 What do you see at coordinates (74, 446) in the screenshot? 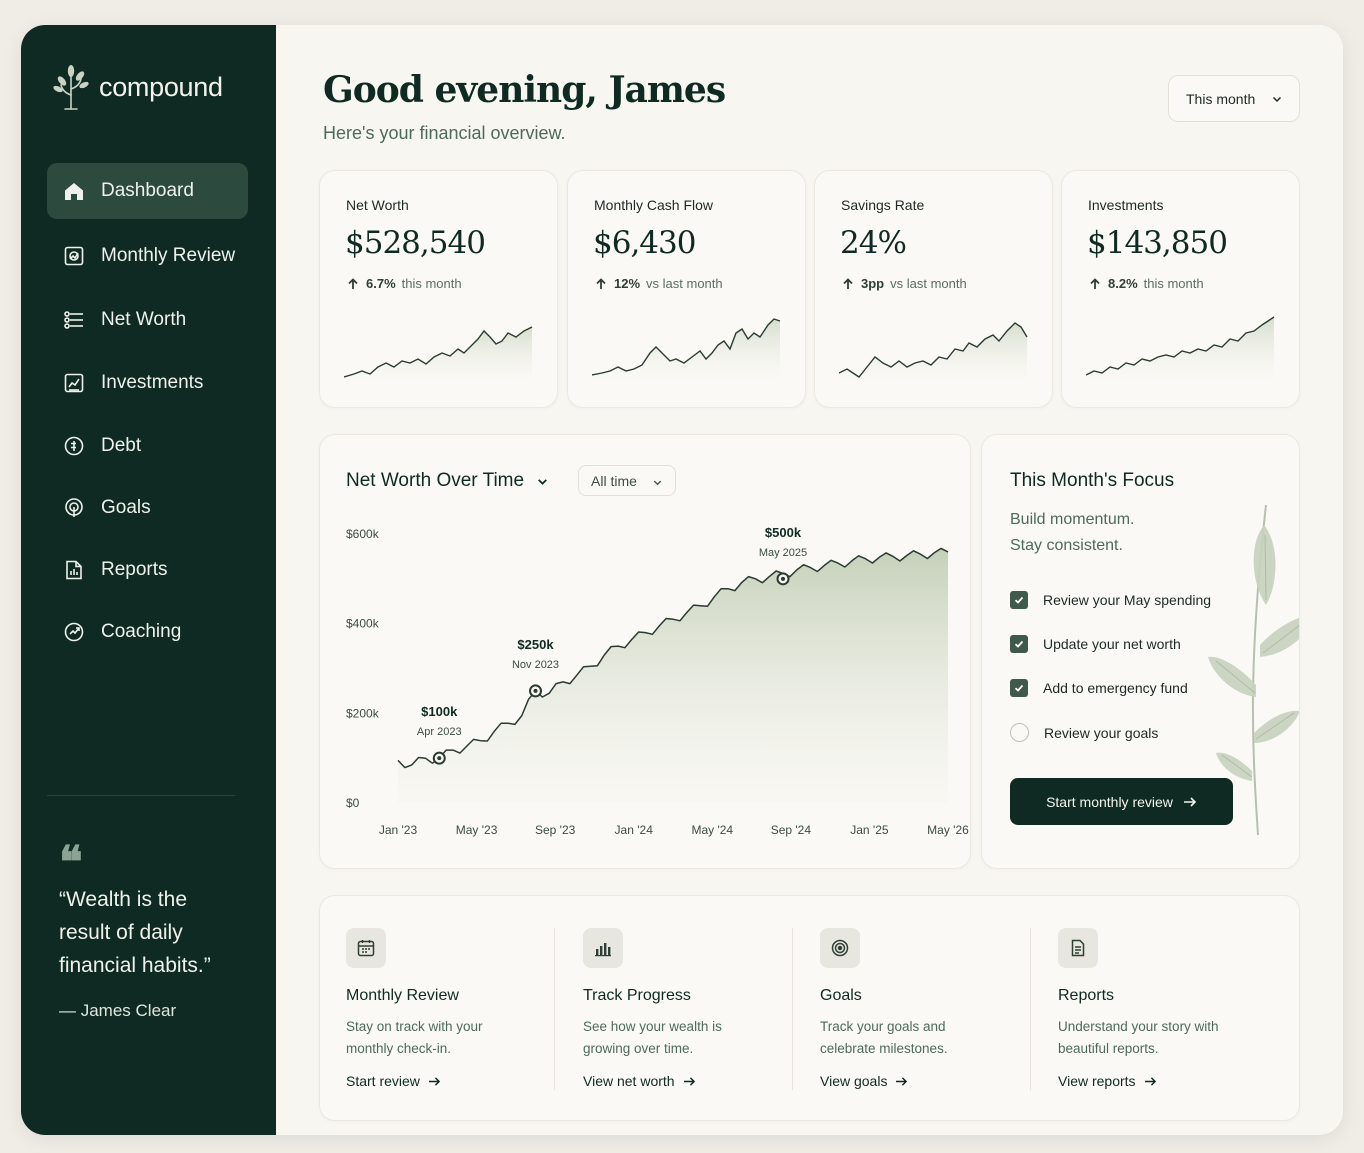
I see `debt-icon` at bounding box center [74, 446].